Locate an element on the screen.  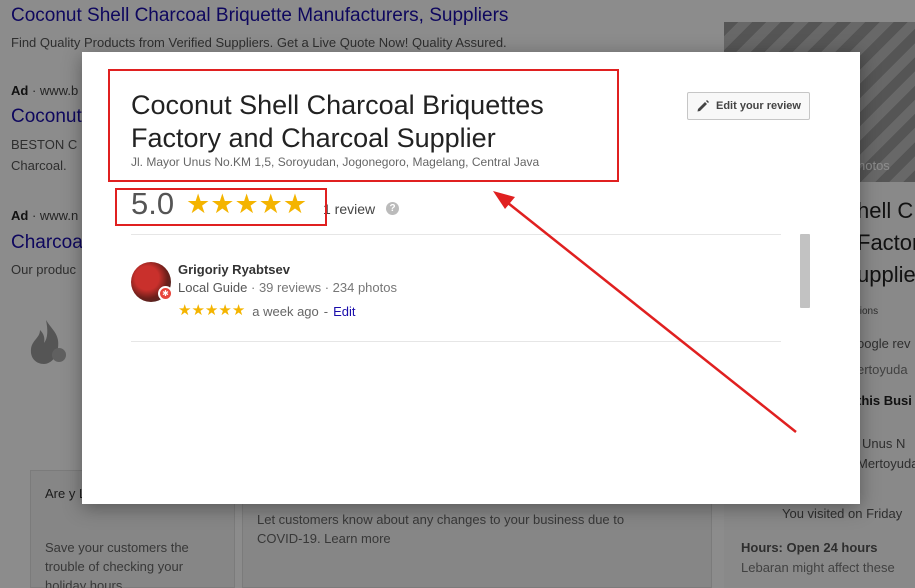
edit-review-button: Edit your review is located at coordinates (748, 106).